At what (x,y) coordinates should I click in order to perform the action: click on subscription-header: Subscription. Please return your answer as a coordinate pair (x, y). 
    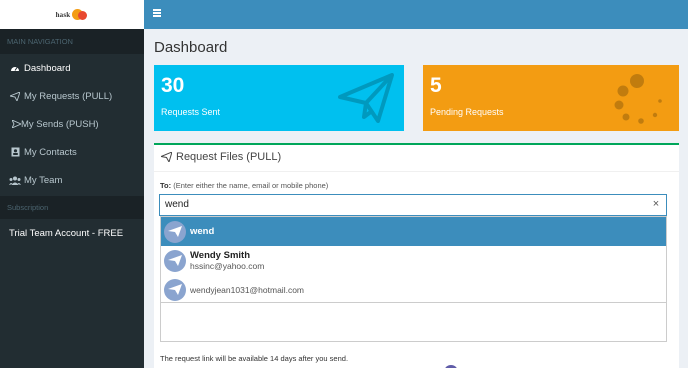
    Looking at the image, I should click on (72, 207).